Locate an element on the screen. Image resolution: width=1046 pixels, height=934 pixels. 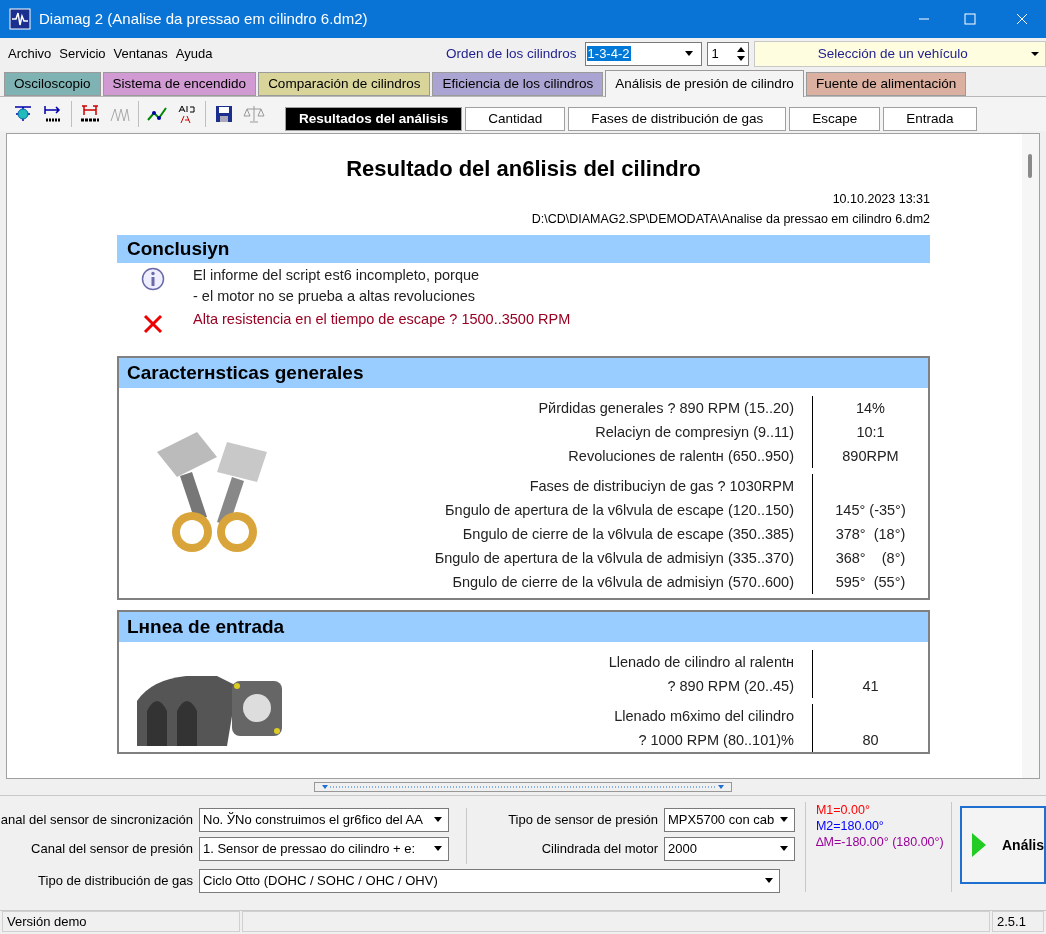
splitter-handle is located at coordinates (523, 787).